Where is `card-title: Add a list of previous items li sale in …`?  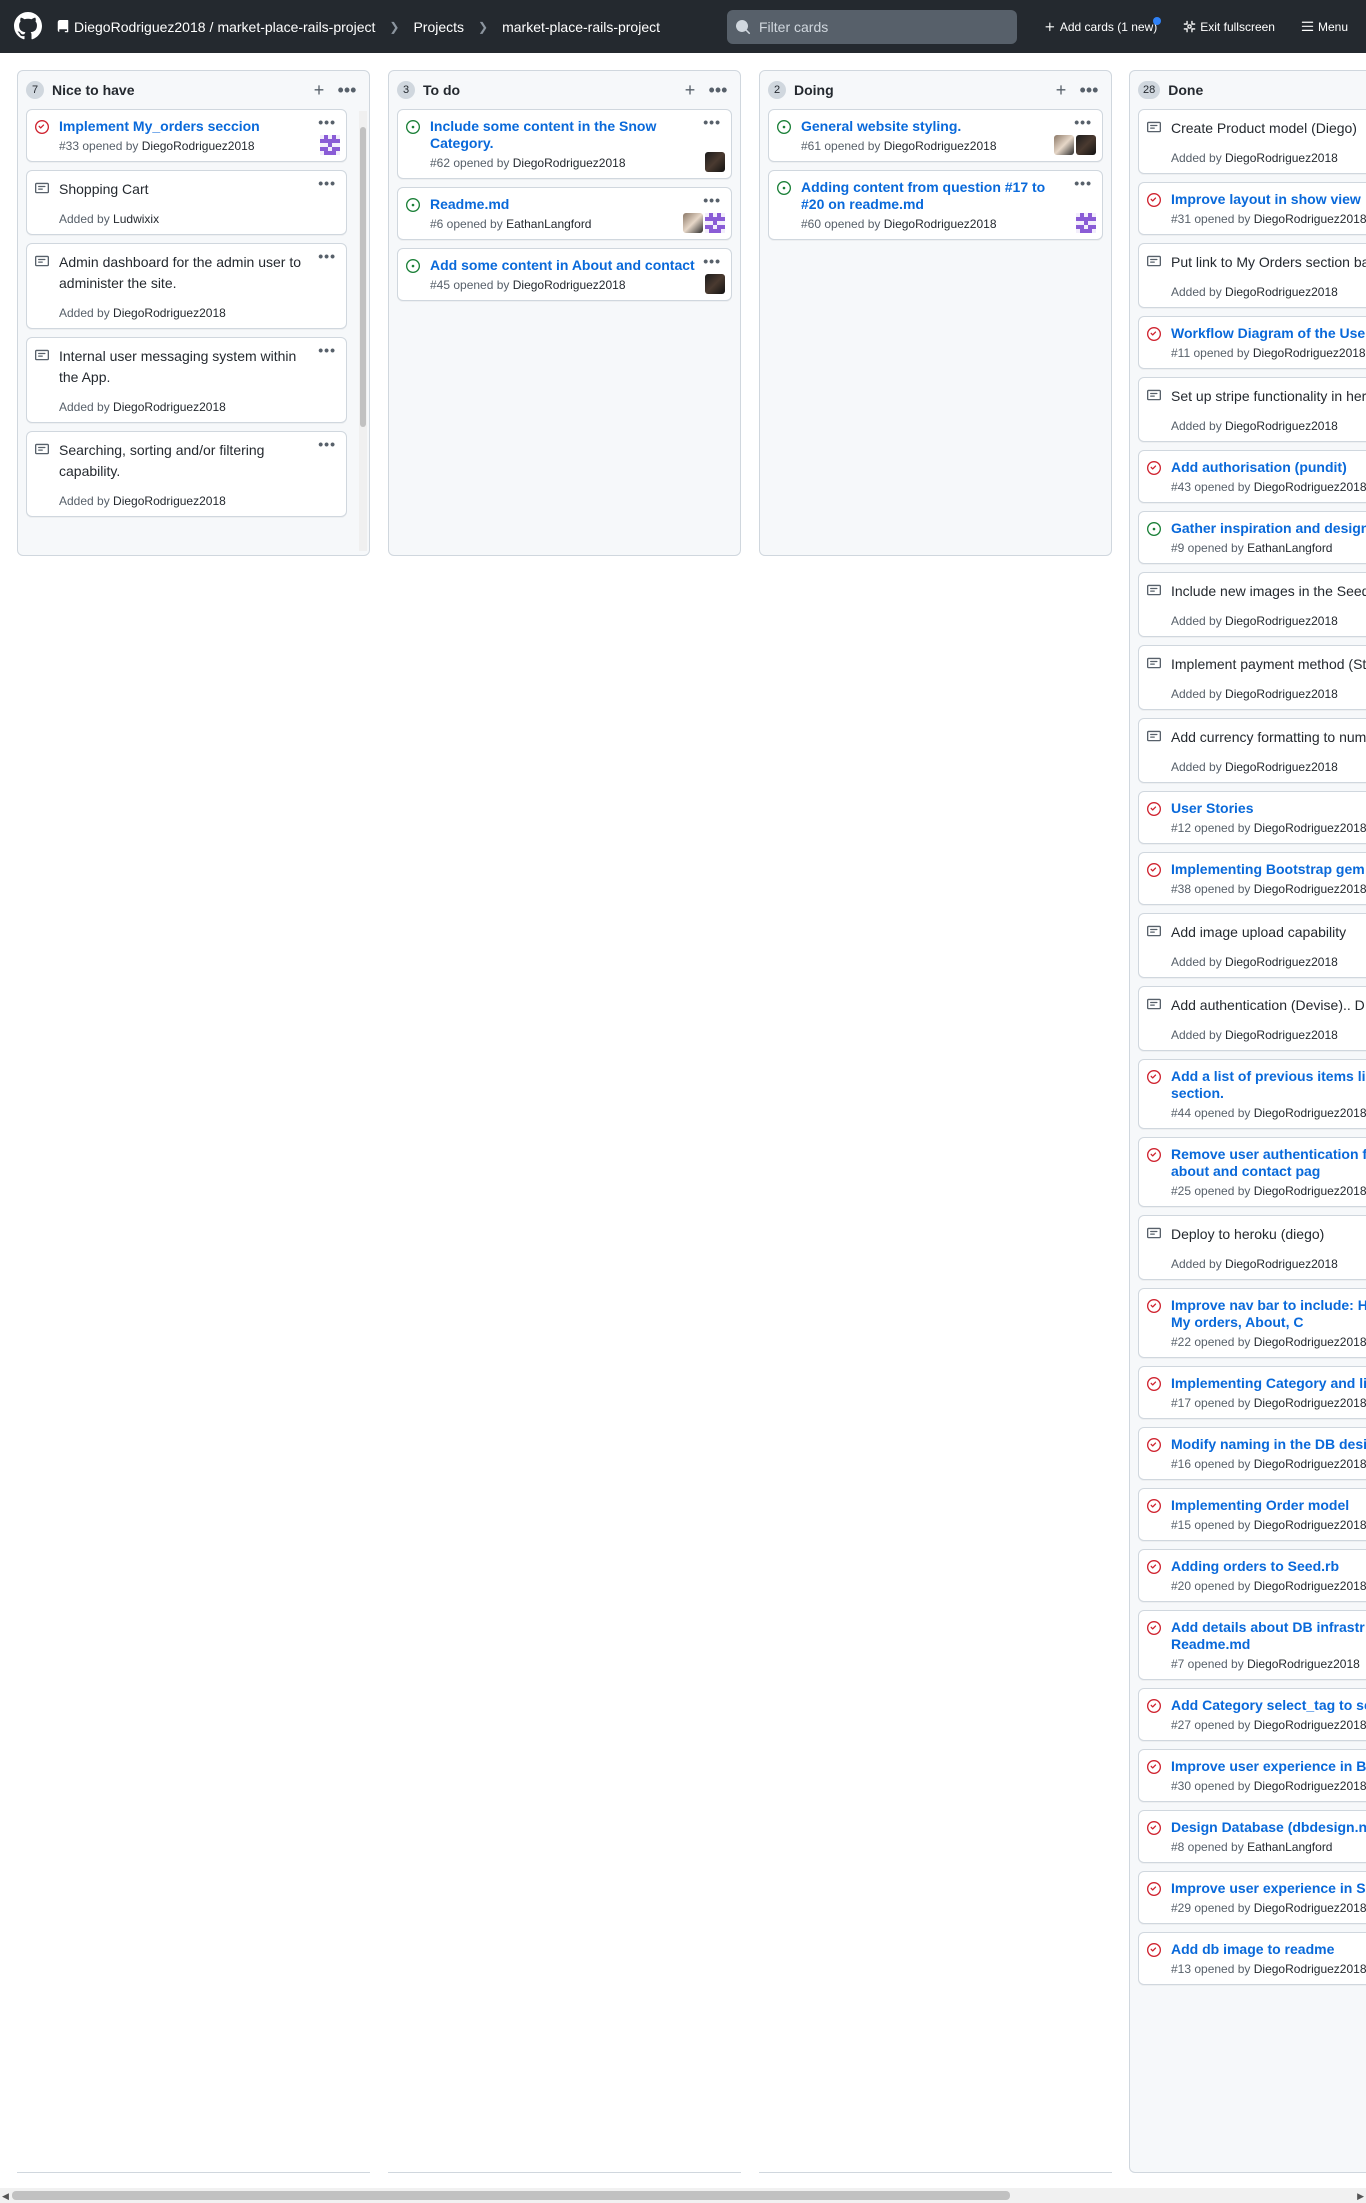
card-title: Add a list of previous items li sale in … is located at coordinates (1268, 1085).